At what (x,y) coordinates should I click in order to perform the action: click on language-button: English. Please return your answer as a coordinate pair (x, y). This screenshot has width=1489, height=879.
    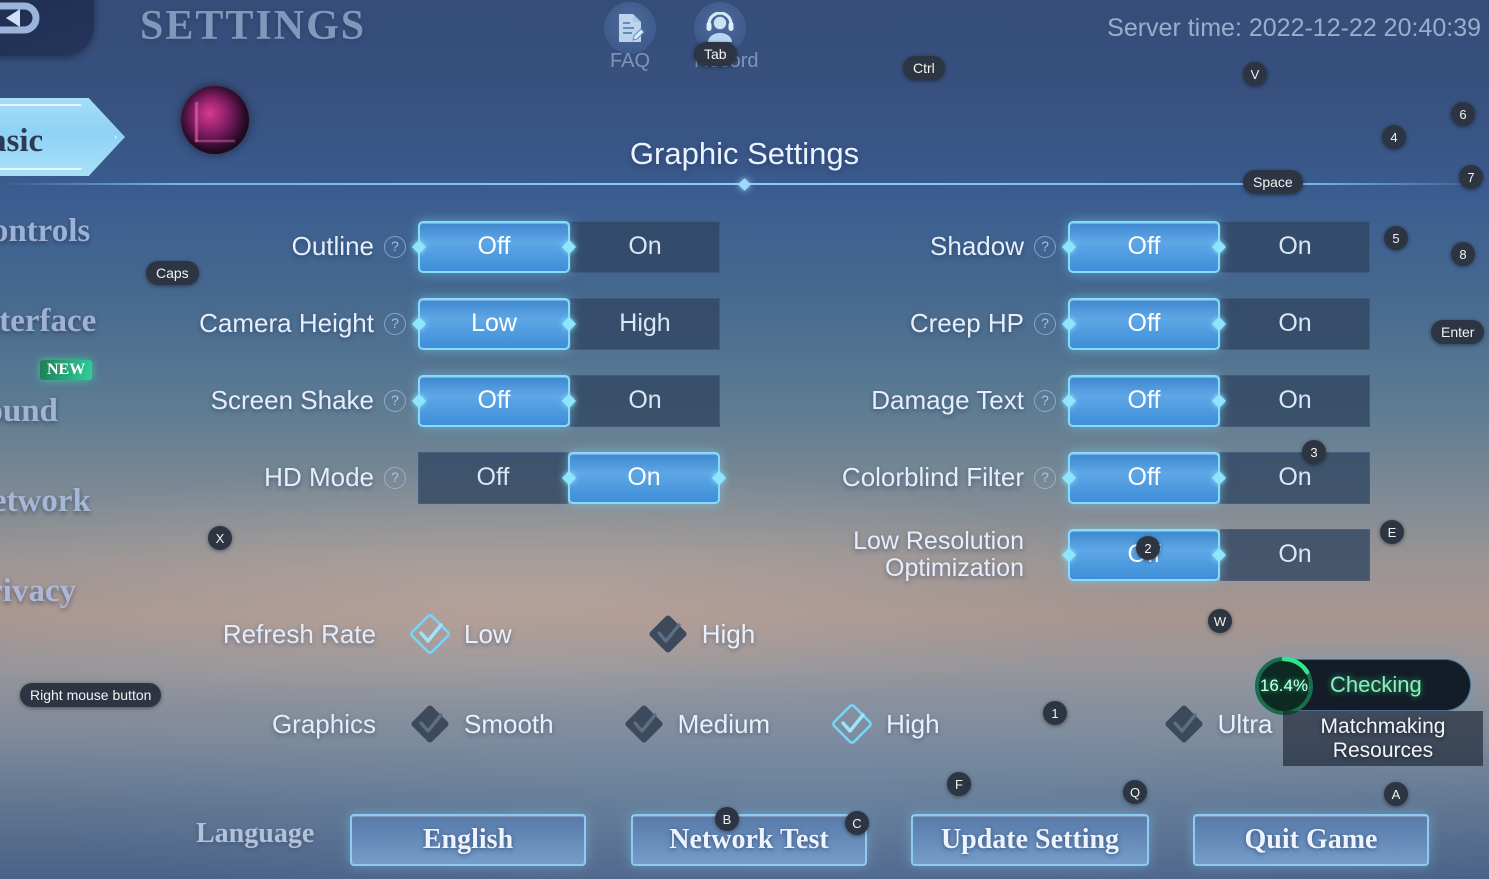
    Looking at the image, I should click on (468, 840).